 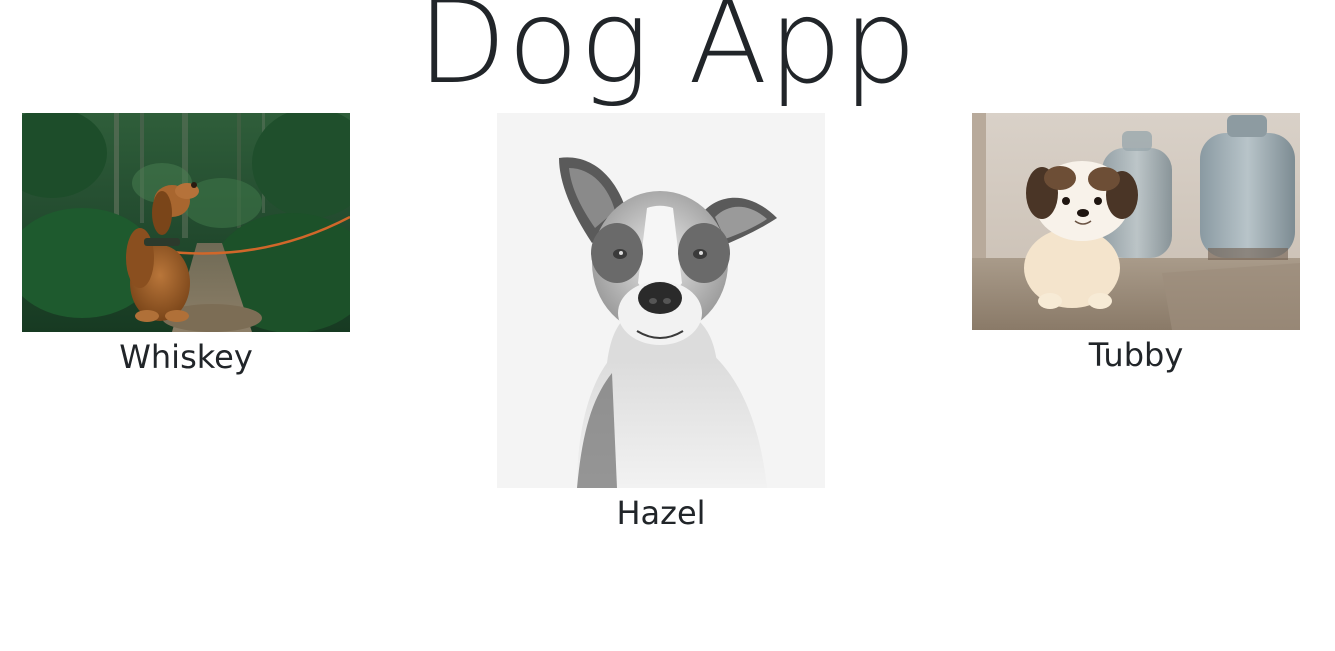 I want to click on pit-bull-portrait-photo-icon, so click(x=661, y=300).